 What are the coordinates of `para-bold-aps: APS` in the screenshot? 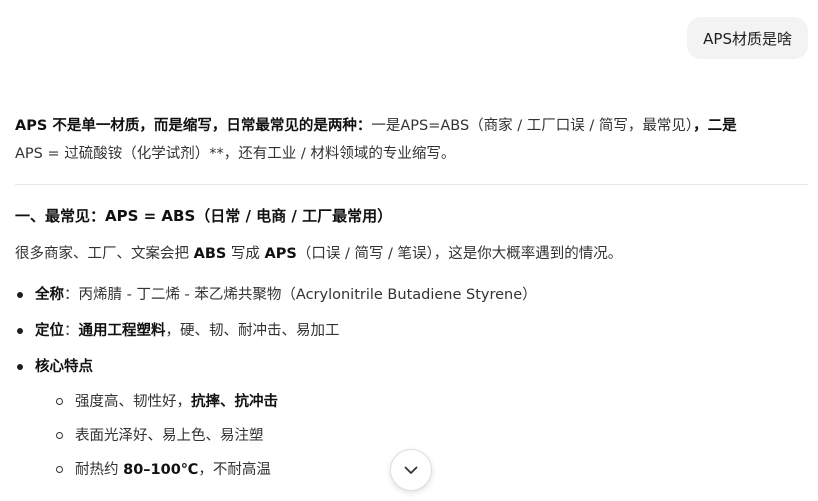 It's located at (280, 254).